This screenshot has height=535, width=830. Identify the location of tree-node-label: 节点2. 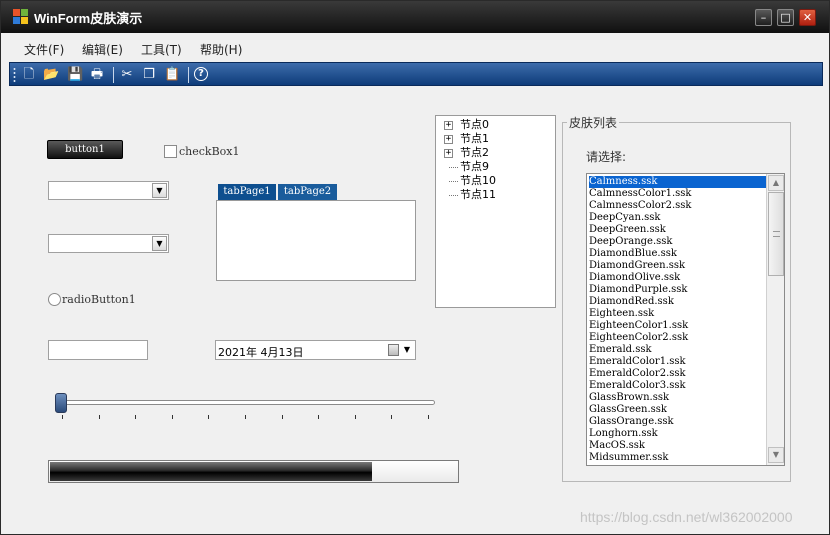
(474, 153).